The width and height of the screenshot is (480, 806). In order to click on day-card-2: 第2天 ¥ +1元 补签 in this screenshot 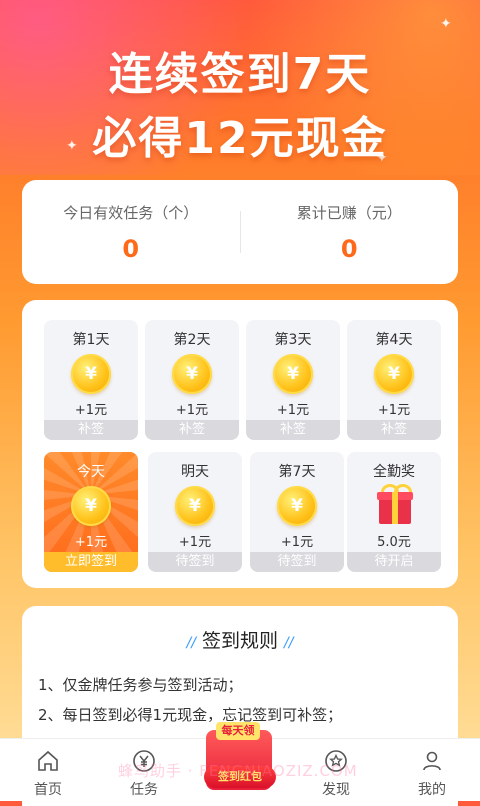, I will do `click(192, 380)`.